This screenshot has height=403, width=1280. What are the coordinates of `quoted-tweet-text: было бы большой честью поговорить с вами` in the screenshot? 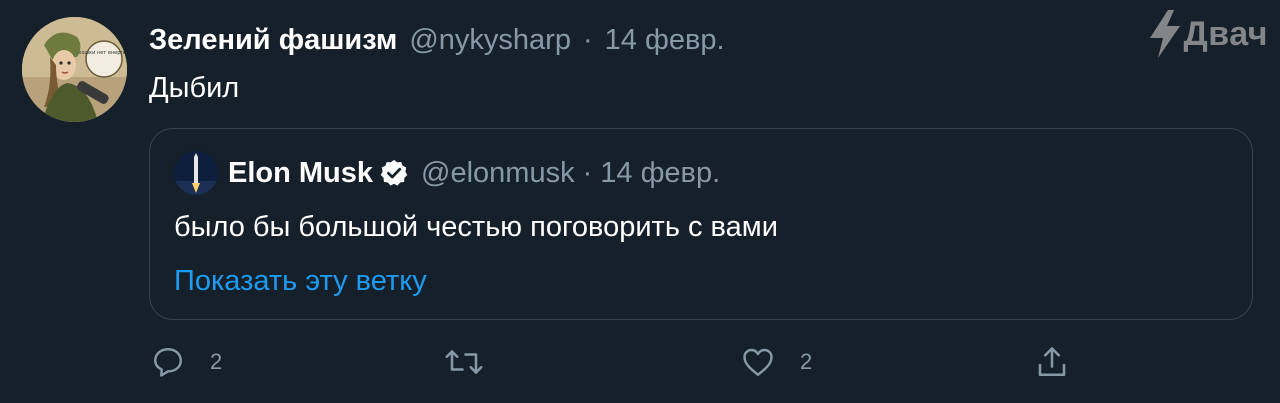 It's located at (476, 227).